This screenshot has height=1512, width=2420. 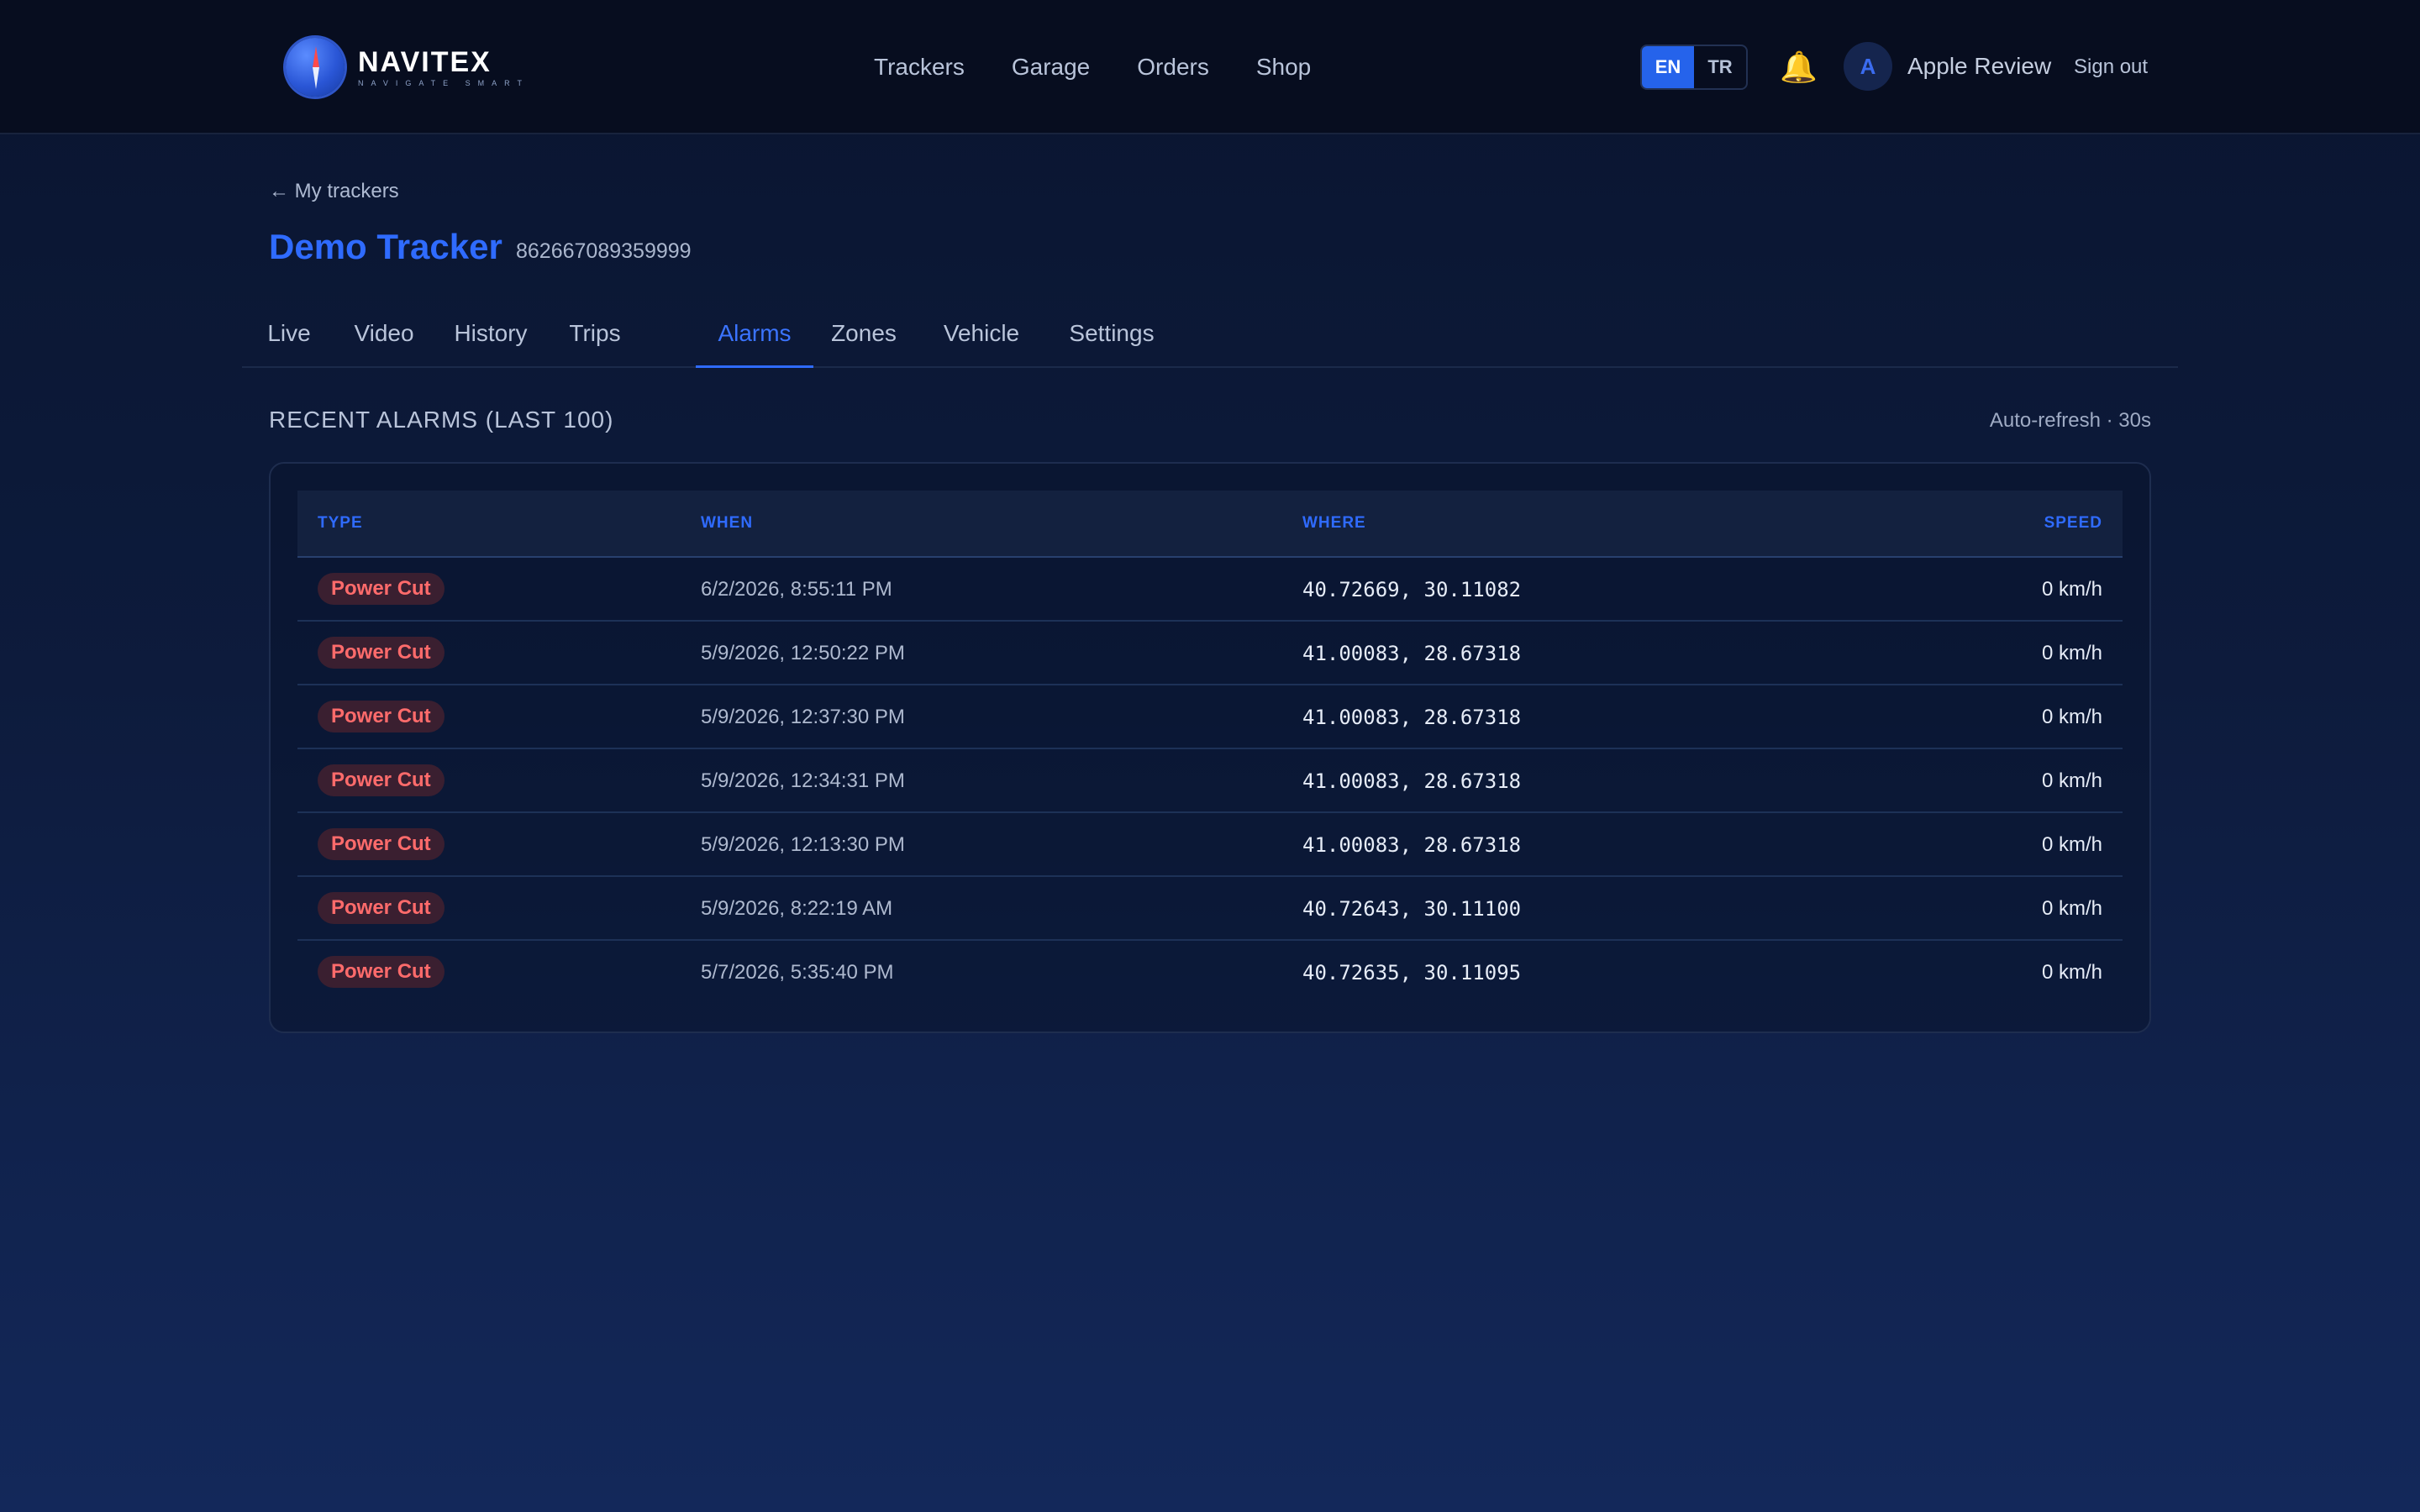 What do you see at coordinates (2111, 67) in the screenshot?
I see `sign-out-link: Sign out` at bounding box center [2111, 67].